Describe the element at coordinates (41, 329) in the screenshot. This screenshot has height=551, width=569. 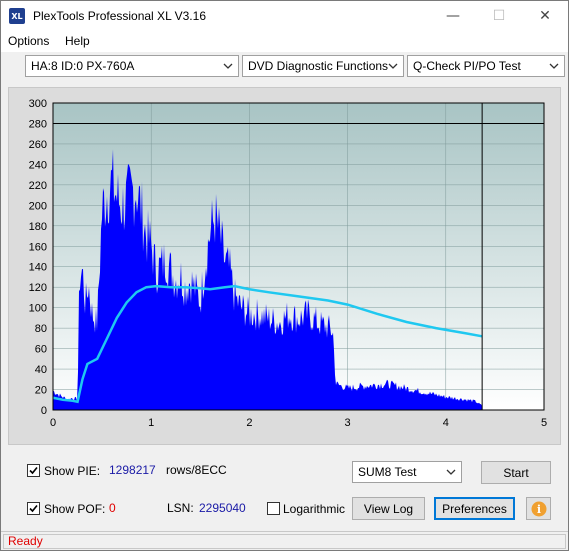
I see `y-tick-label: 80` at that location.